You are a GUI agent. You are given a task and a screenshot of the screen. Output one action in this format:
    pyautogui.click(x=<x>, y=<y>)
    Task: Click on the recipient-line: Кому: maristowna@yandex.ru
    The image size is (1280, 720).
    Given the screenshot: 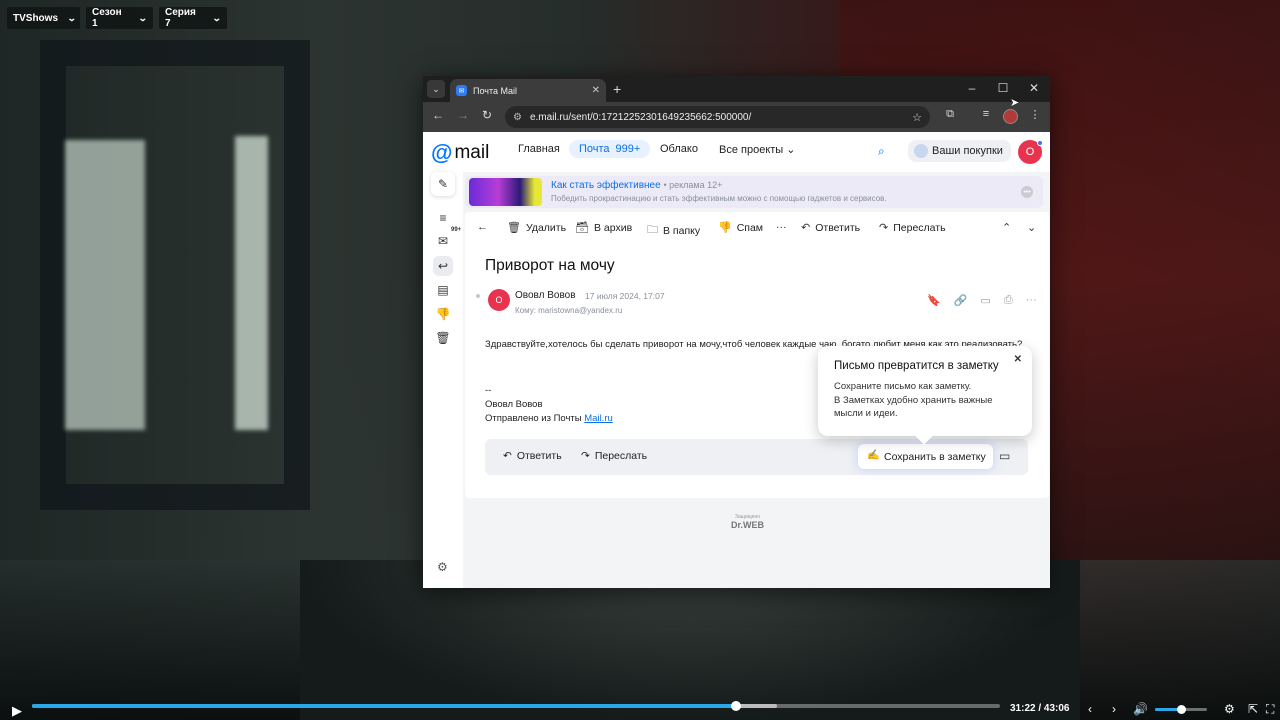 What is the action you would take?
    pyautogui.click(x=569, y=310)
    